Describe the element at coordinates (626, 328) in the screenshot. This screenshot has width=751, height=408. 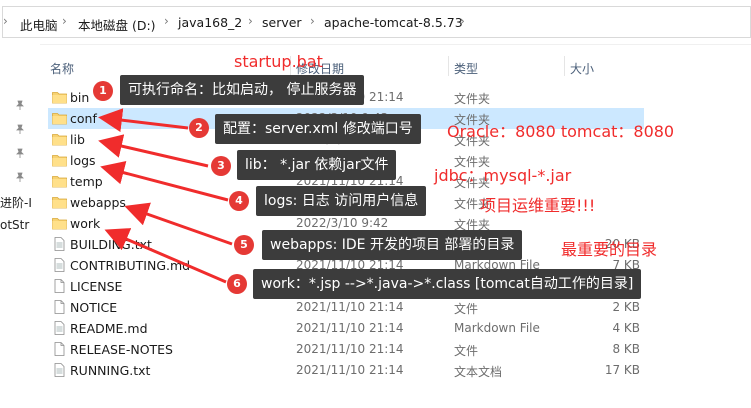
I see `file-size: 4 KB` at that location.